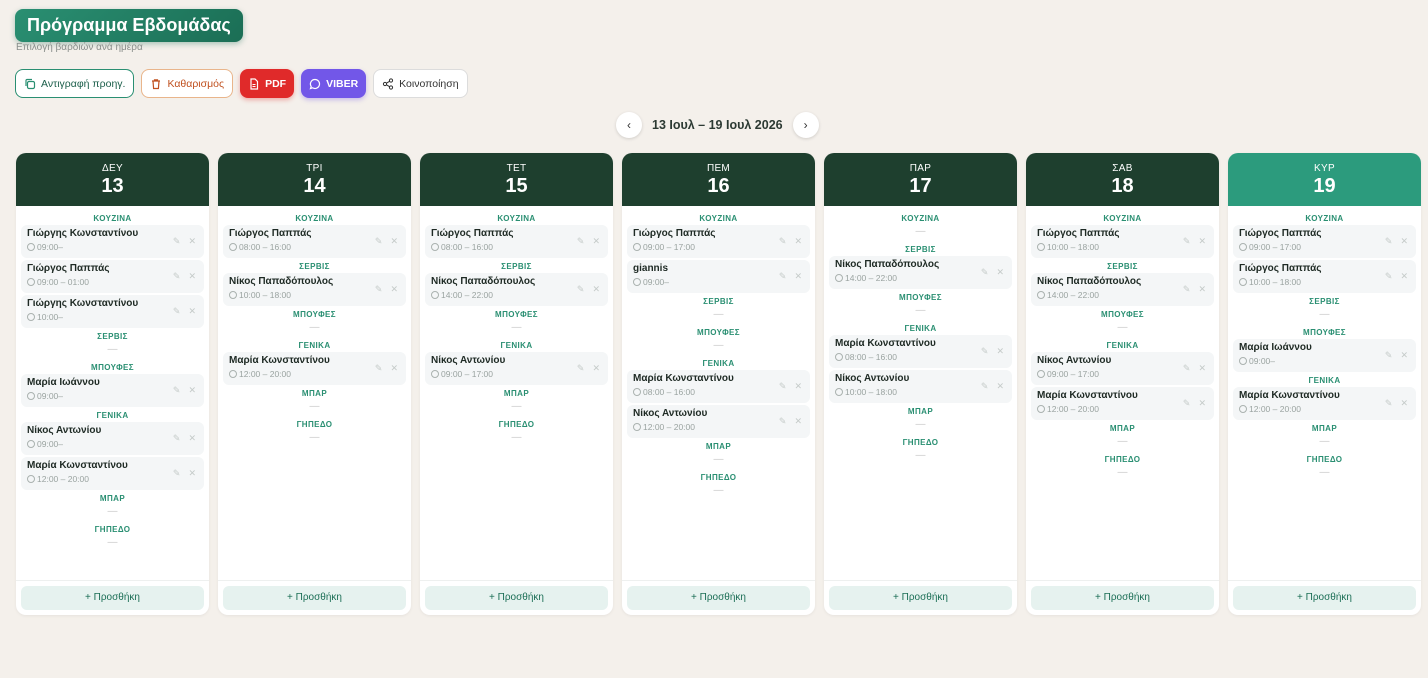 The width and height of the screenshot is (1428, 678). What do you see at coordinates (314, 289) in the screenshot?
I see `shift-card: Νίκος Παπαδόπουλος 10:00 – 18:00 ✎ ✕` at bounding box center [314, 289].